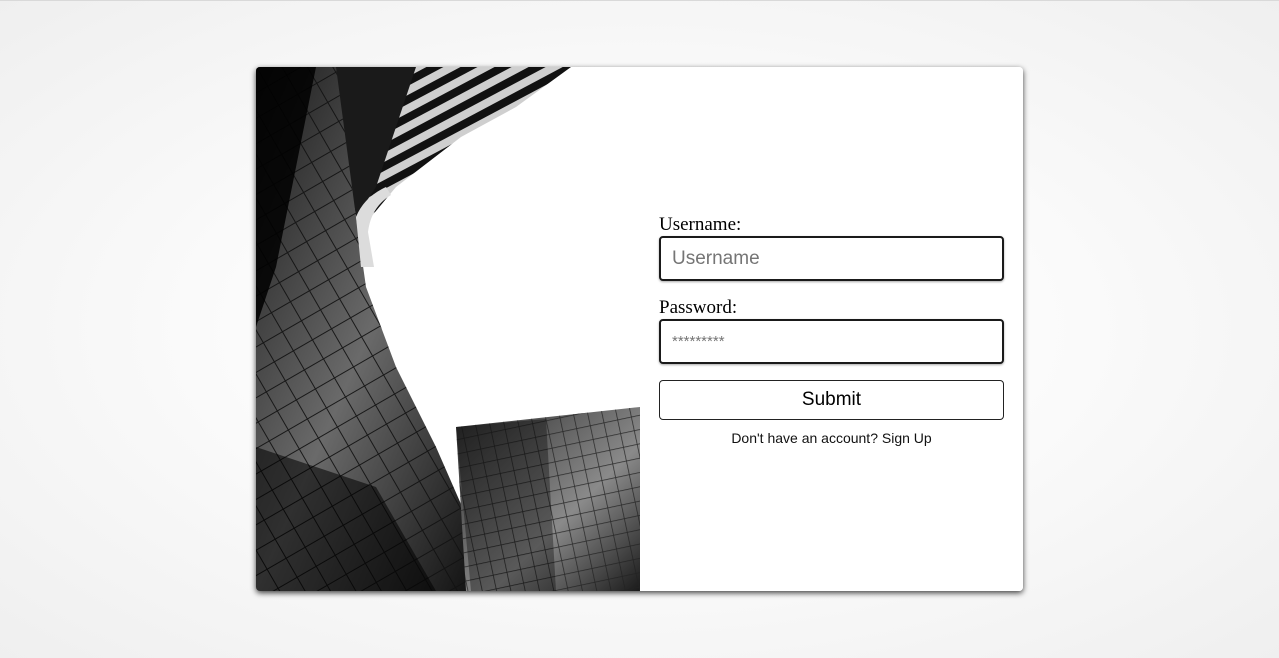 This screenshot has height=658, width=1279. I want to click on username-input, so click(831, 258).